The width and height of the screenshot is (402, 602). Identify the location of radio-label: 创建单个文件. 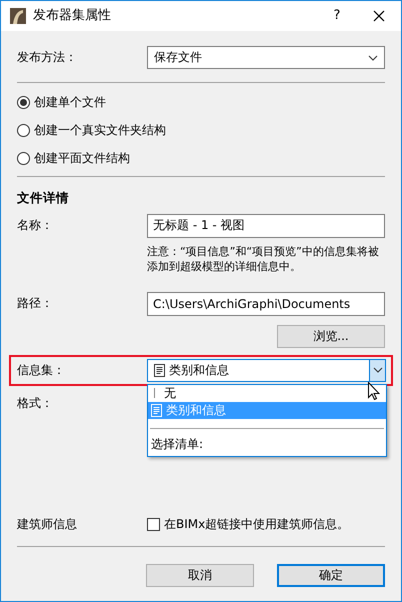
(70, 102).